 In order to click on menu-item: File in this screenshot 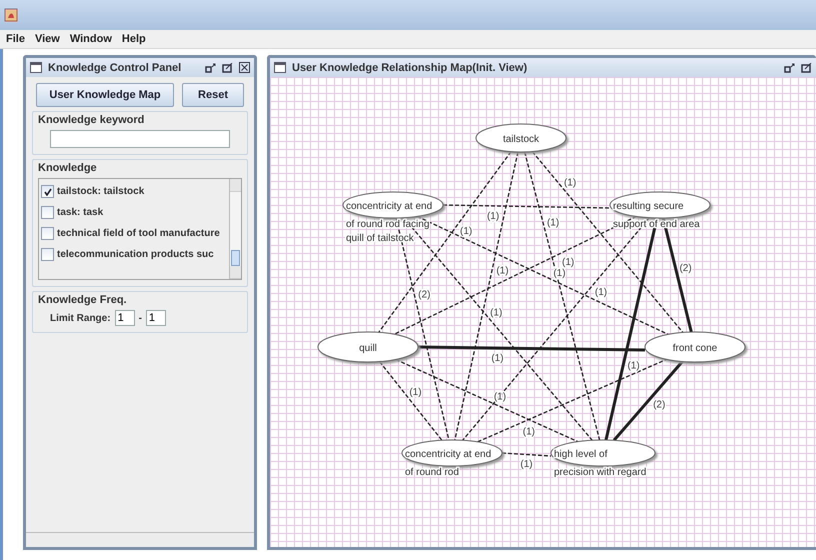, I will do `click(15, 39)`.